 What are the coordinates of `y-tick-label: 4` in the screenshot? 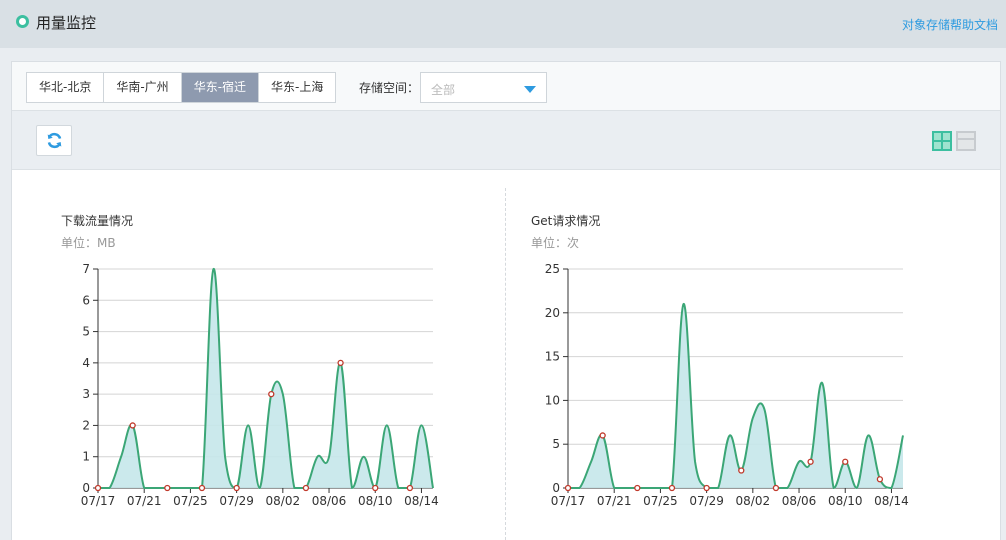 It's located at (86, 363).